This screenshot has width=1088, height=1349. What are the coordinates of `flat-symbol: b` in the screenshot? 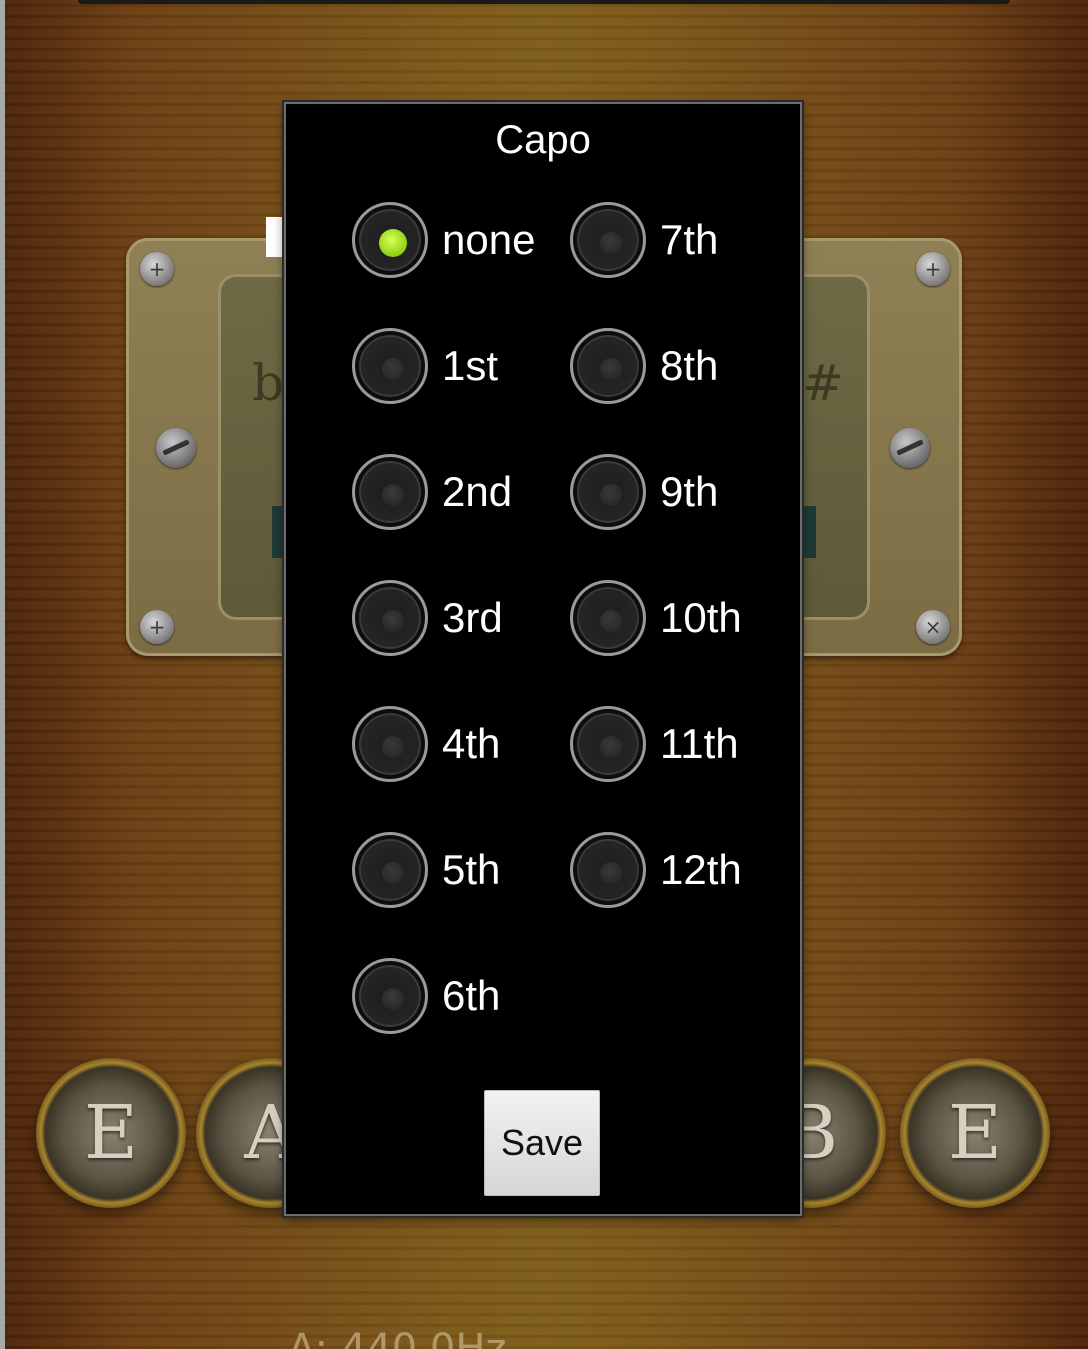 It's located at (268, 383).